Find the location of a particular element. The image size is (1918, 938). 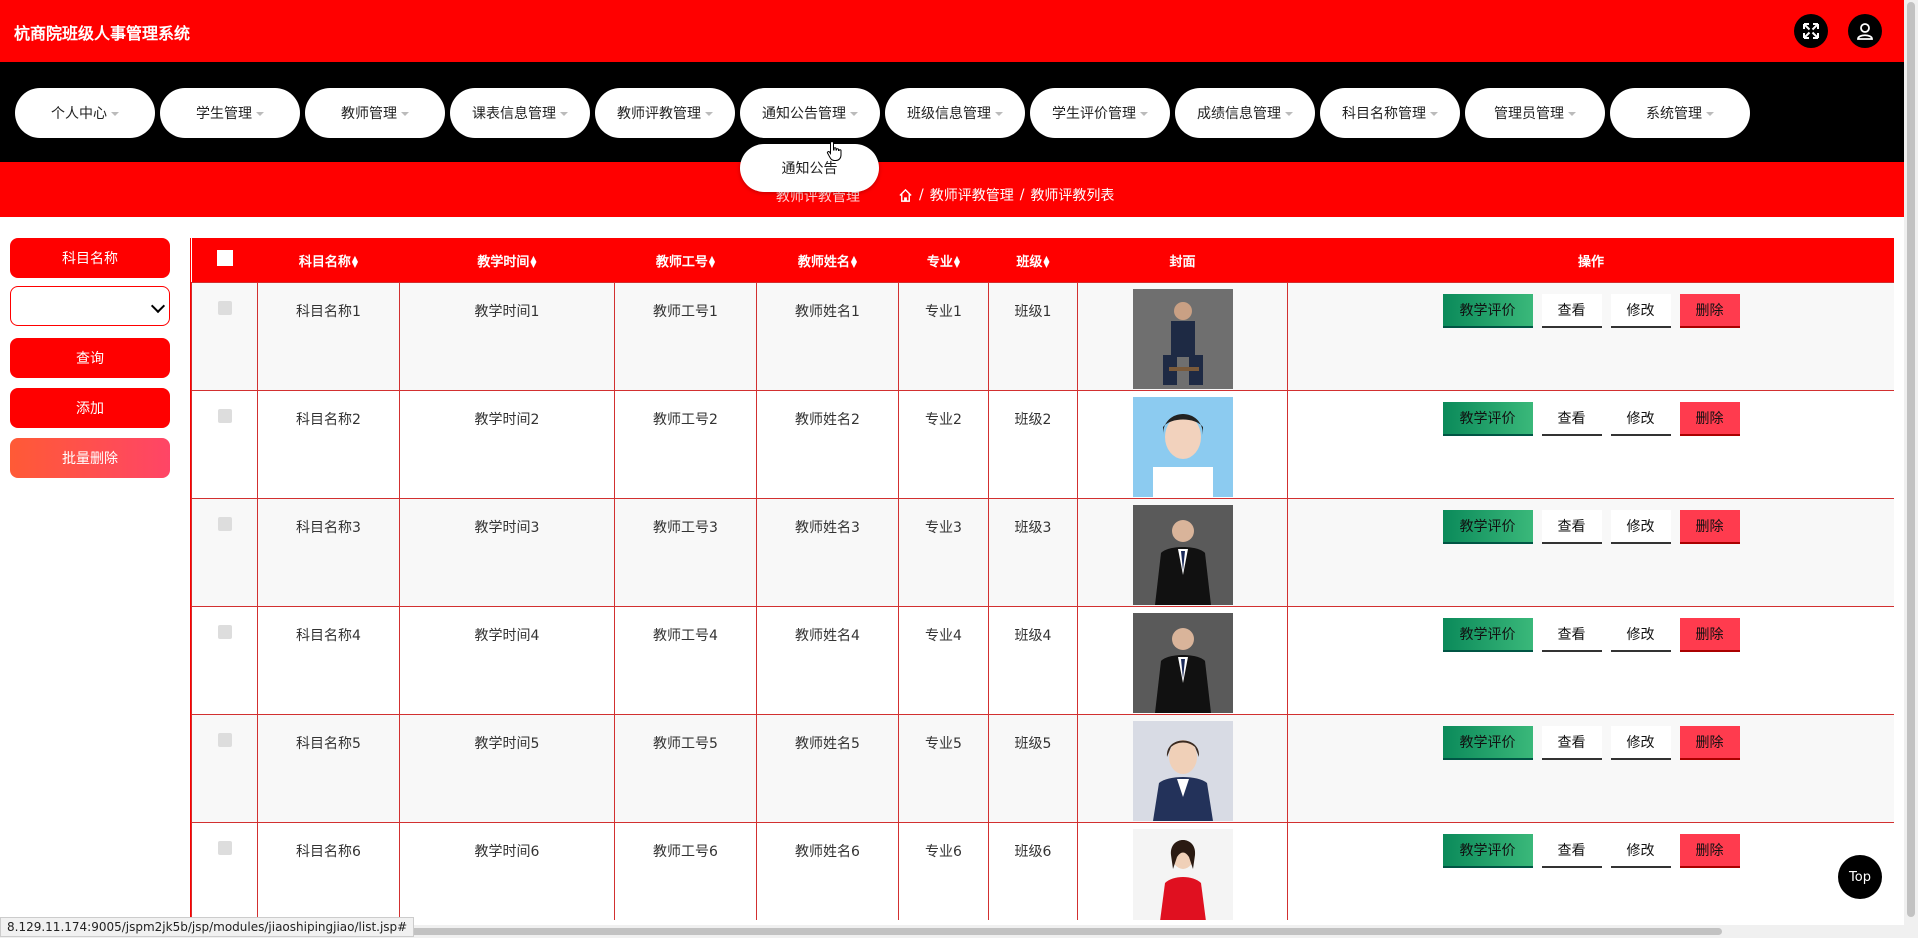

header-cover: 封面 is located at coordinates (1182, 260).